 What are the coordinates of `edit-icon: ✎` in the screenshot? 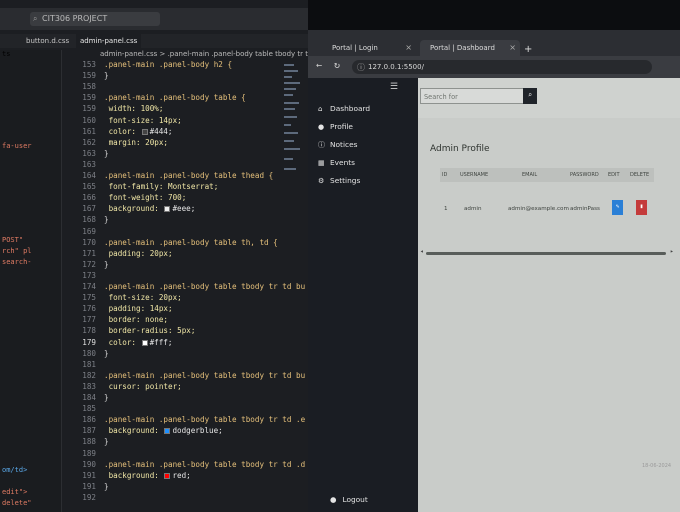 It's located at (617, 206).